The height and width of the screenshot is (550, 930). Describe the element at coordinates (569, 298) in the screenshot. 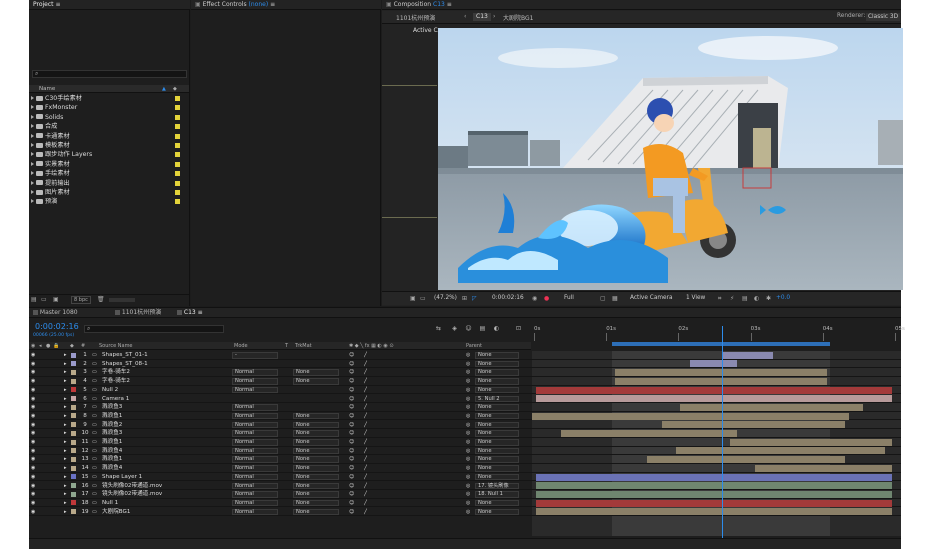

I see `resolution-select: Full` at that location.